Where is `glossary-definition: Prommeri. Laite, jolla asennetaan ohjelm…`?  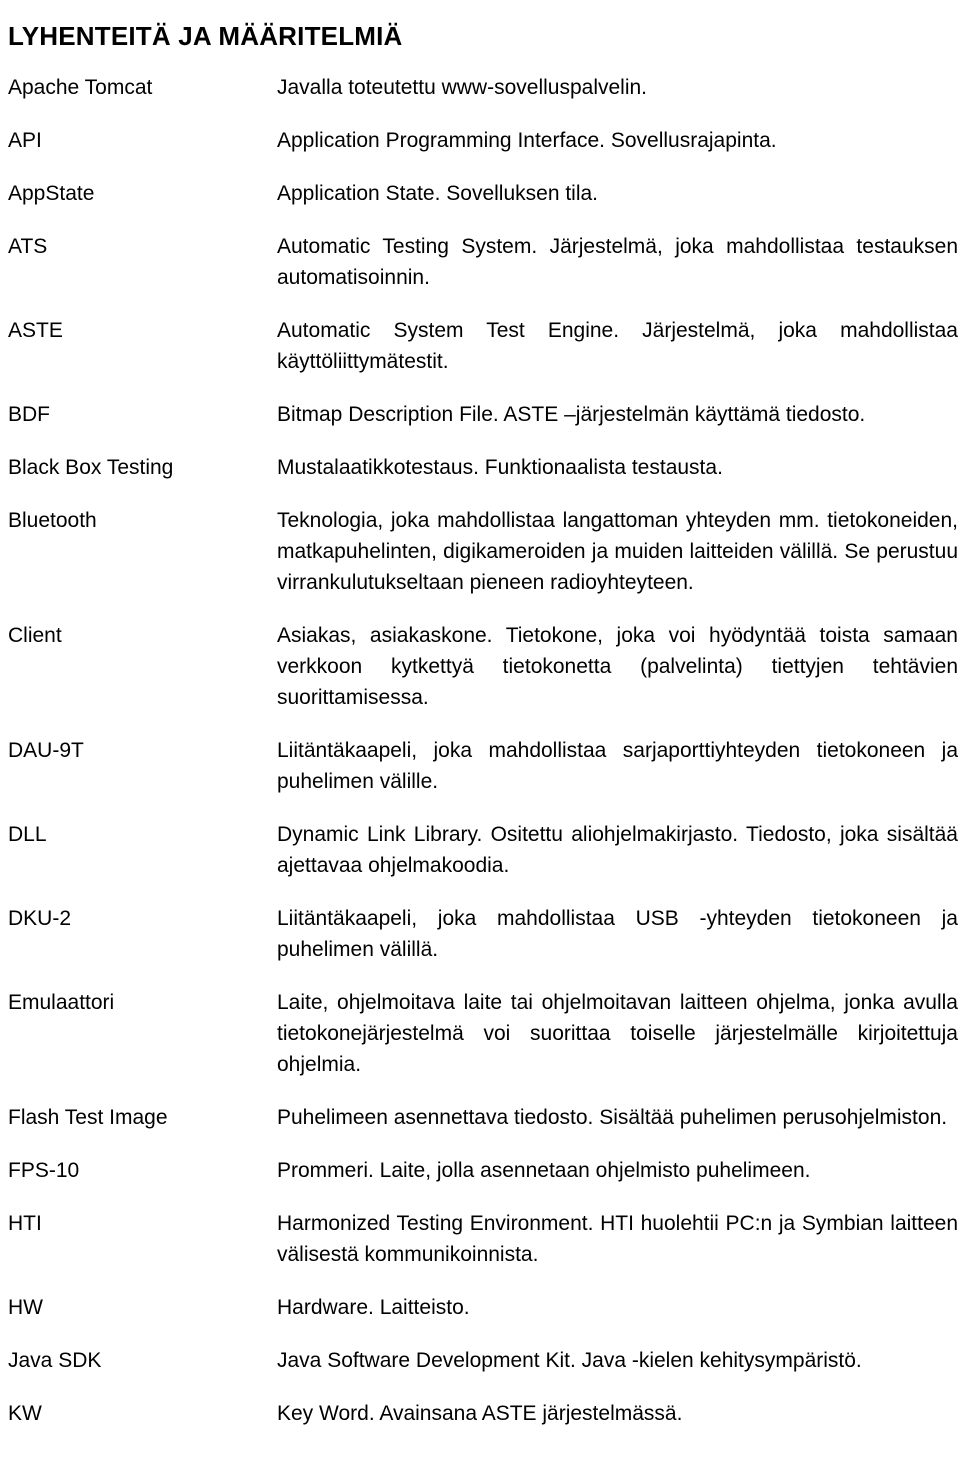 glossary-definition: Prommeri. Laite, jolla asennetaan ohjelm… is located at coordinates (544, 1170).